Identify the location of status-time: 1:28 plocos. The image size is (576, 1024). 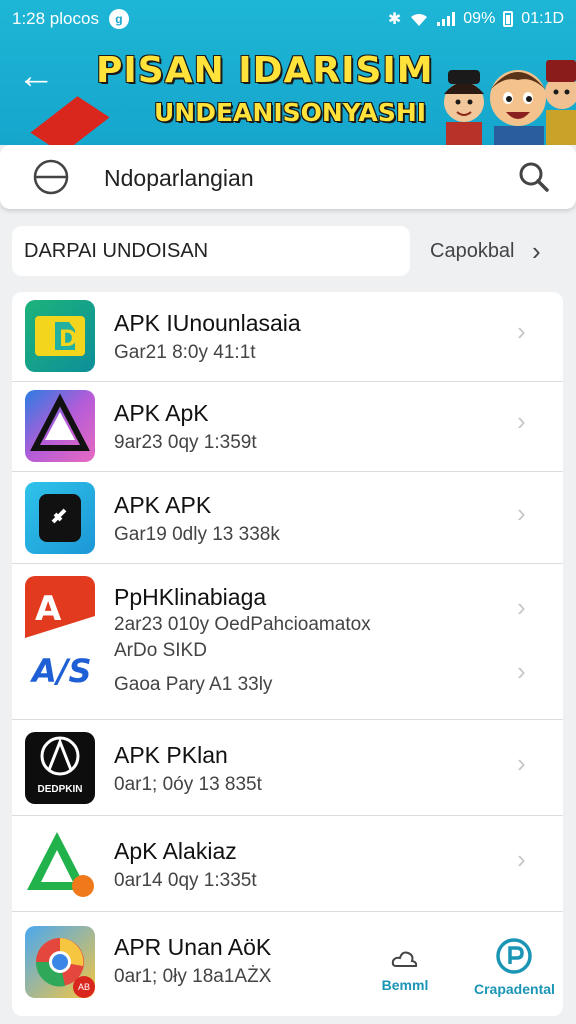
(55, 18).